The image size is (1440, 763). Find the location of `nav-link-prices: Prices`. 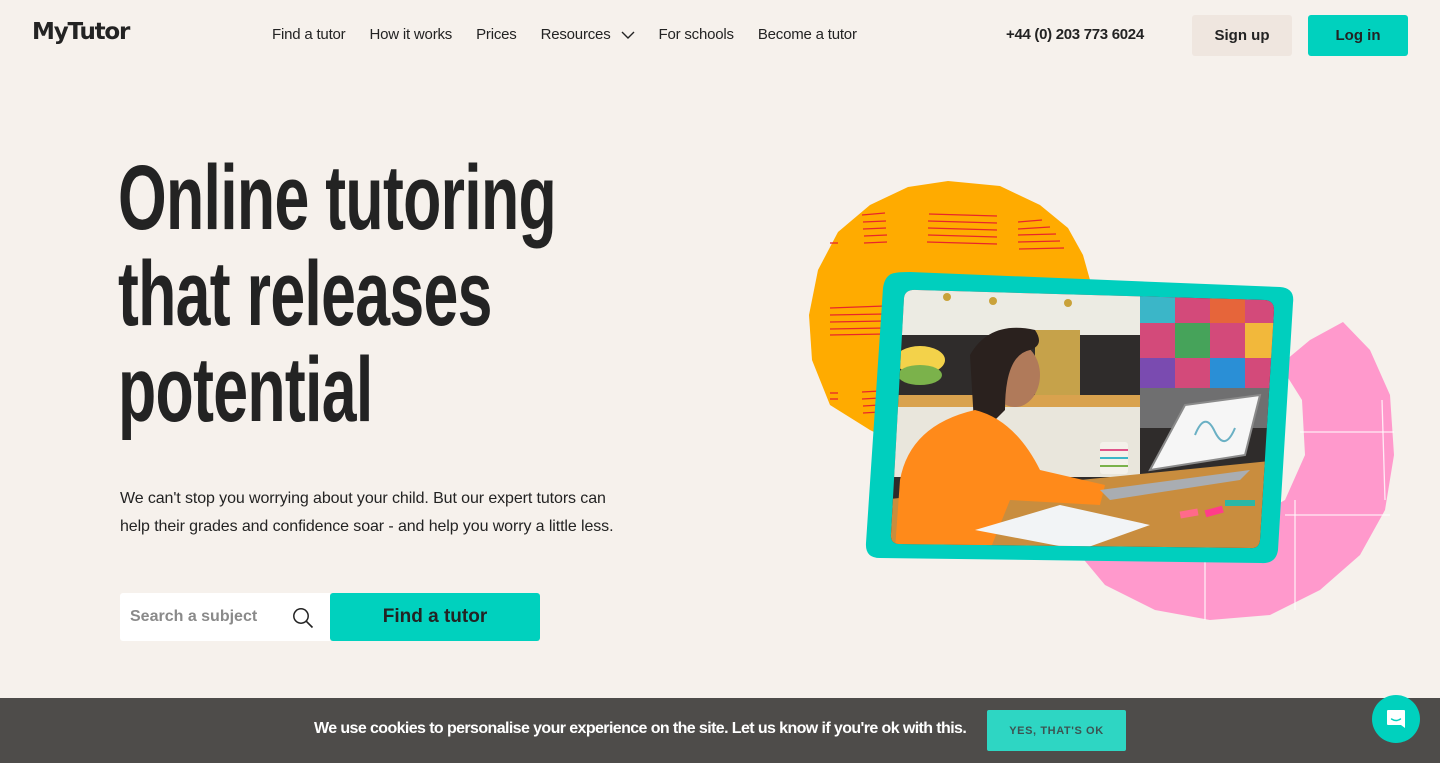

nav-link-prices: Prices is located at coordinates (496, 34).